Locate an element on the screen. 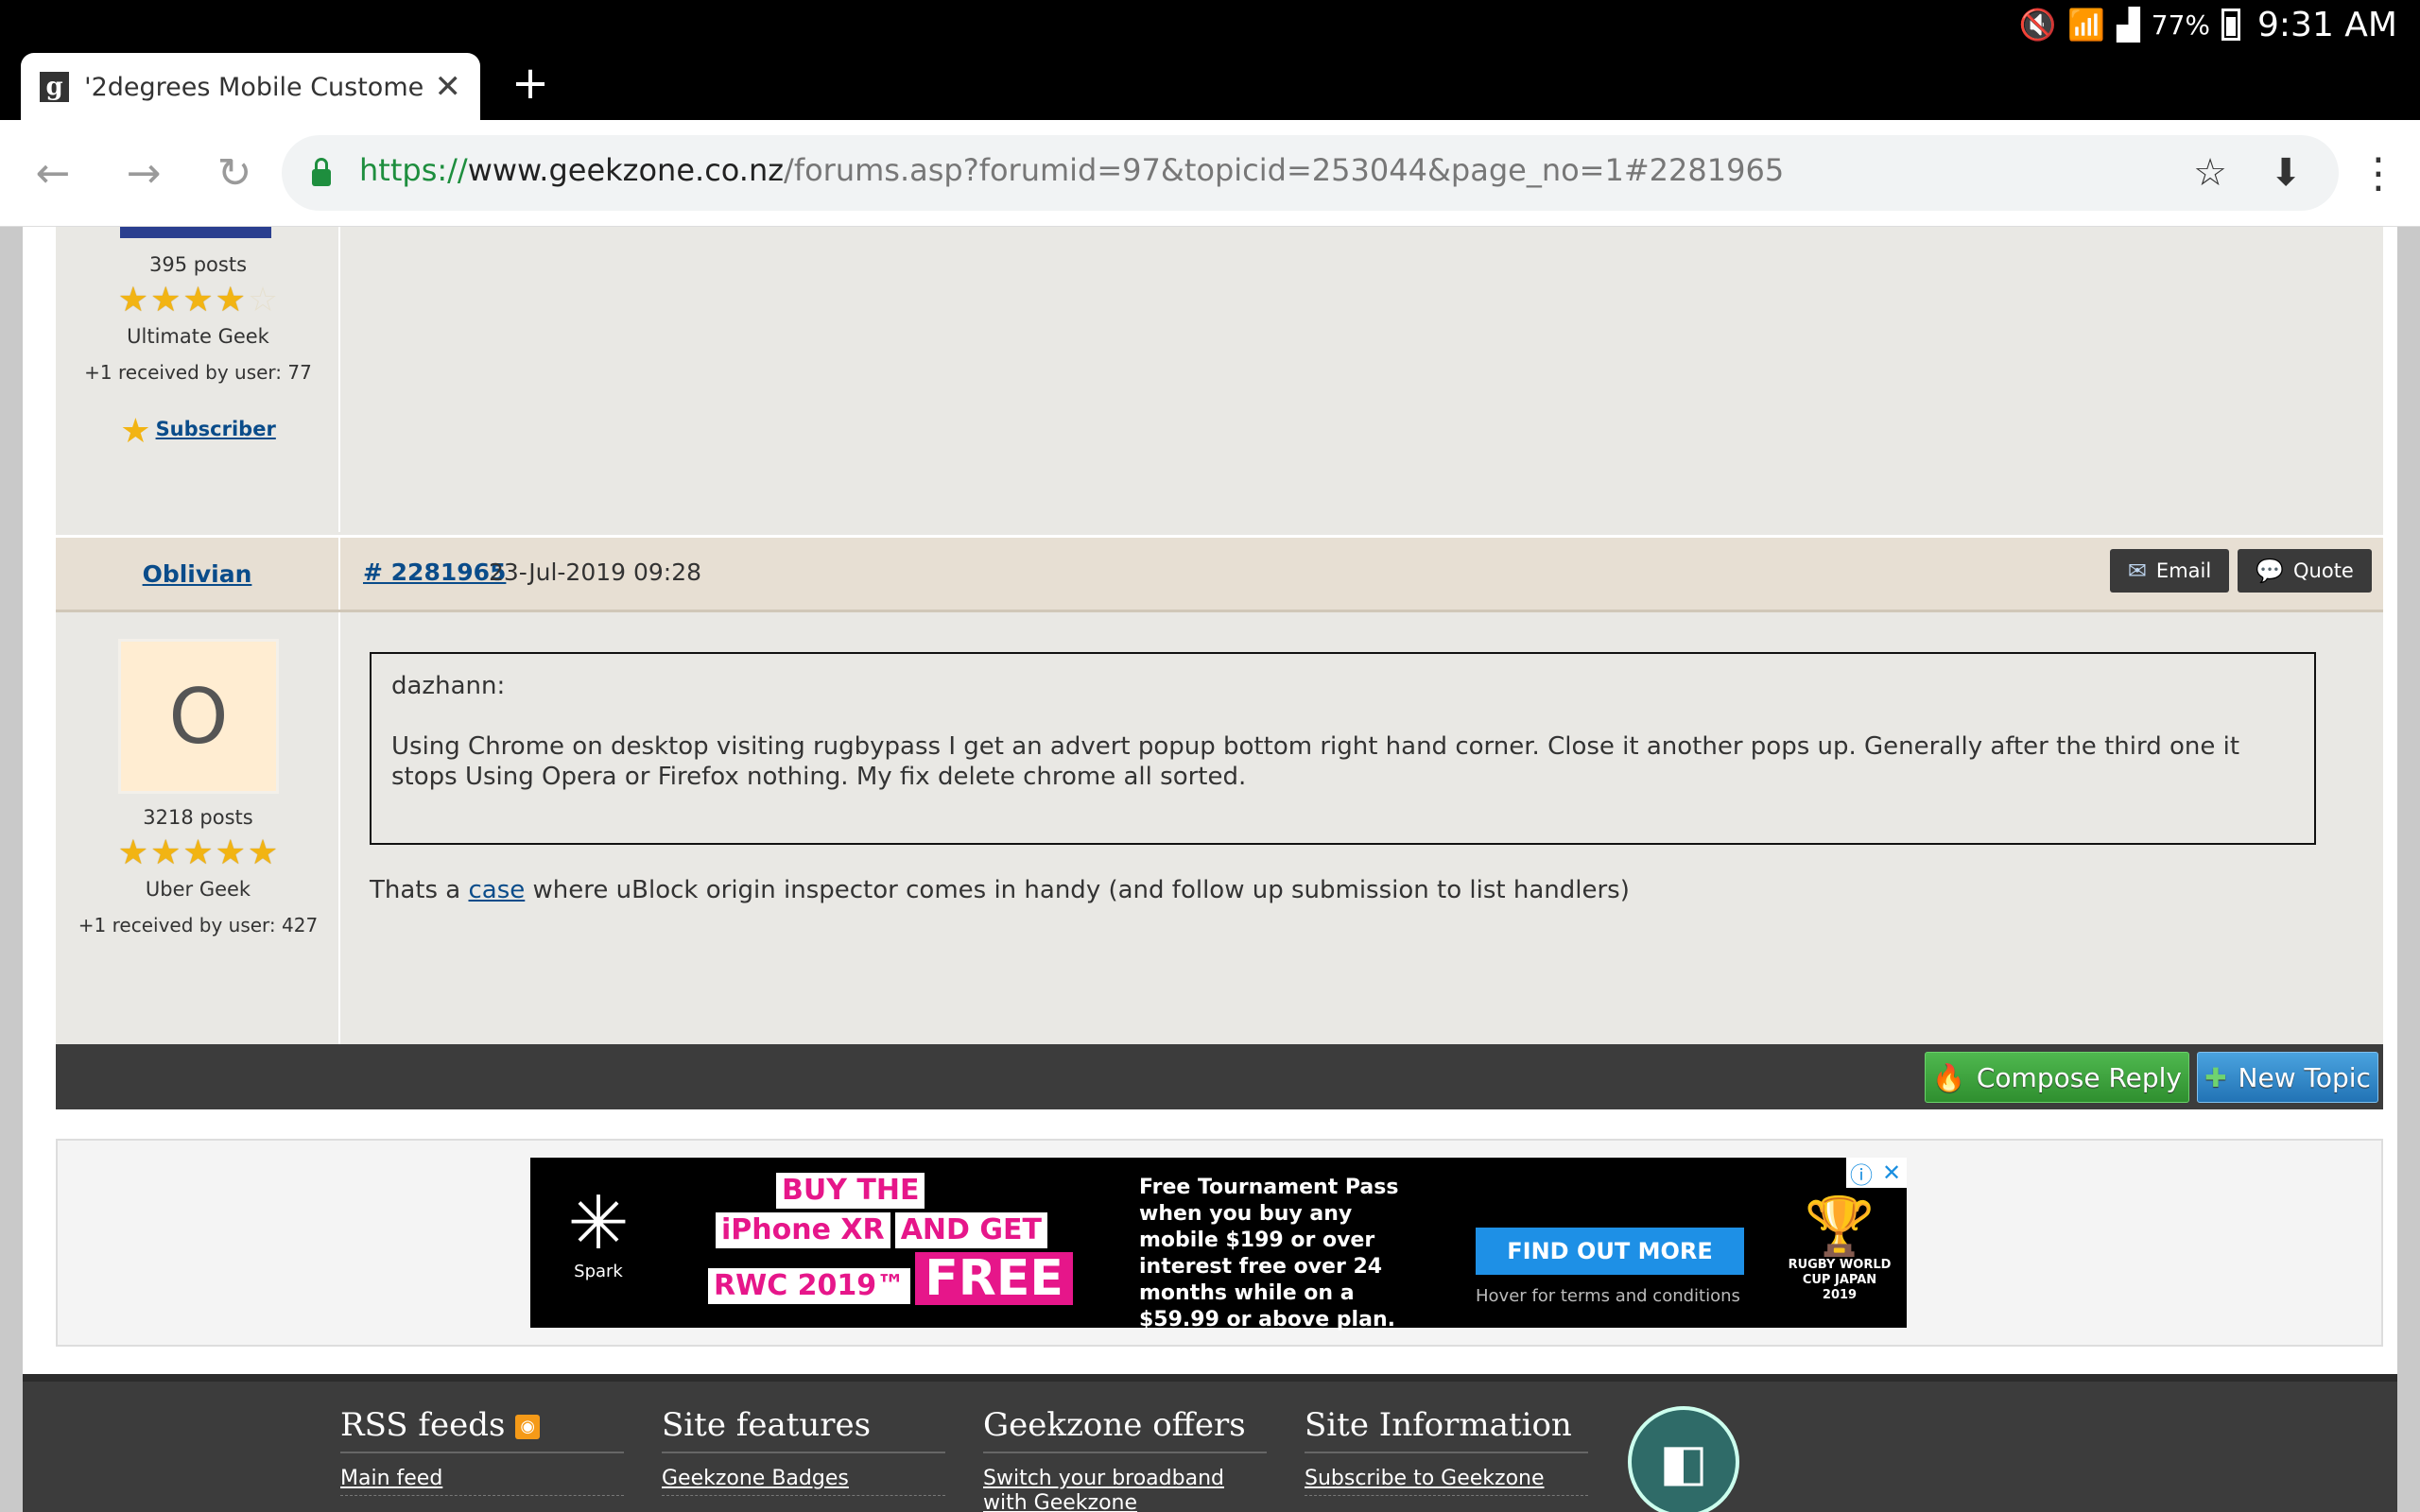  case-link: case is located at coordinates (497, 890).